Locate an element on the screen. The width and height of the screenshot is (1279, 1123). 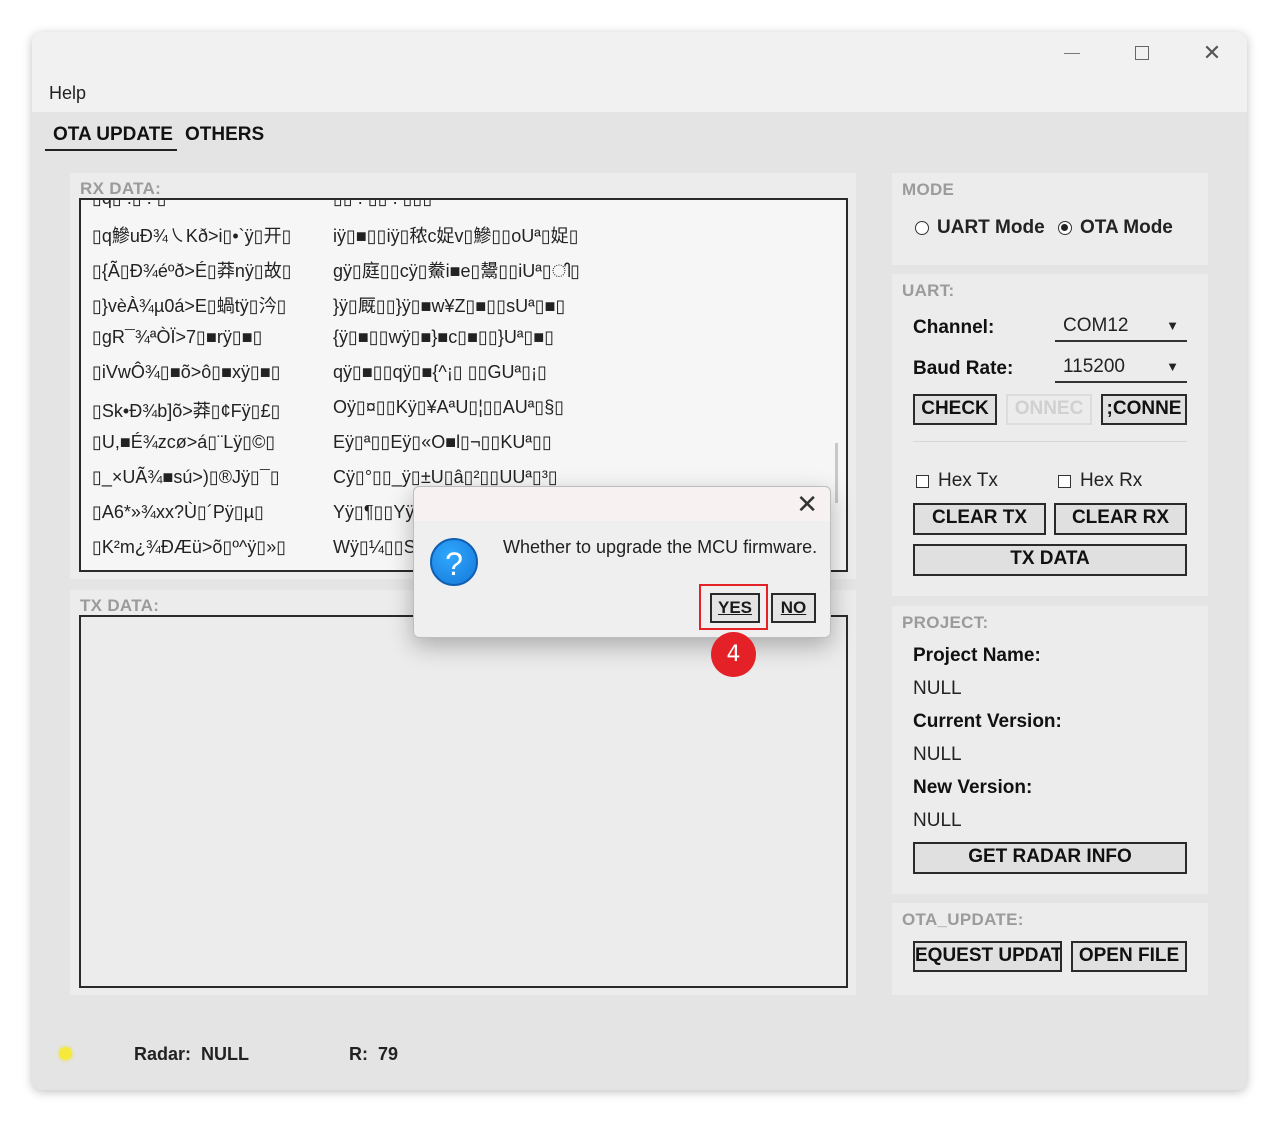
uart-mode-label: UART Mode is located at coordinates (991, 227).